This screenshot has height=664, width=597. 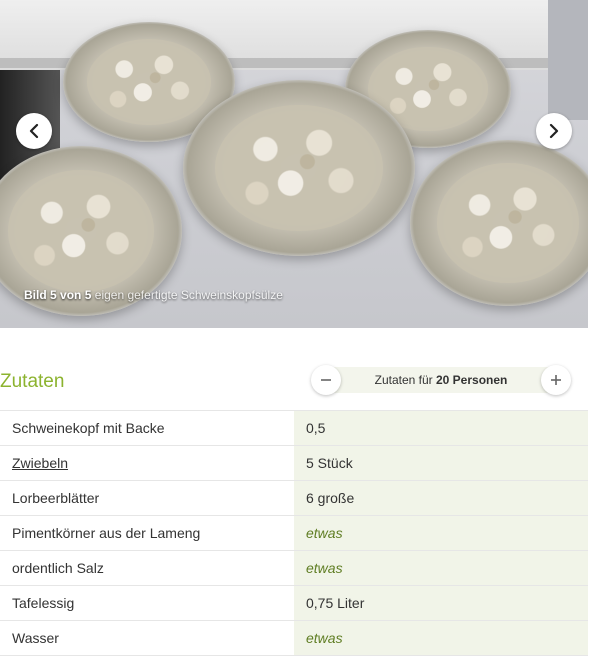 I want to click on ingredient-amount: 0,5, so click(x=441, y=428).